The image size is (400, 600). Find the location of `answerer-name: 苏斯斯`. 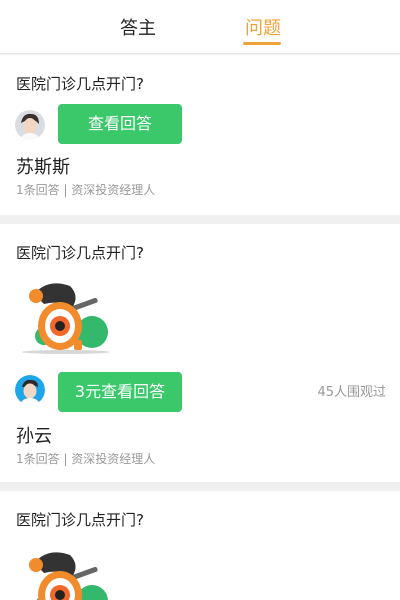

answerer-name: 苏斯斯 is located at coordinates (43, 168).